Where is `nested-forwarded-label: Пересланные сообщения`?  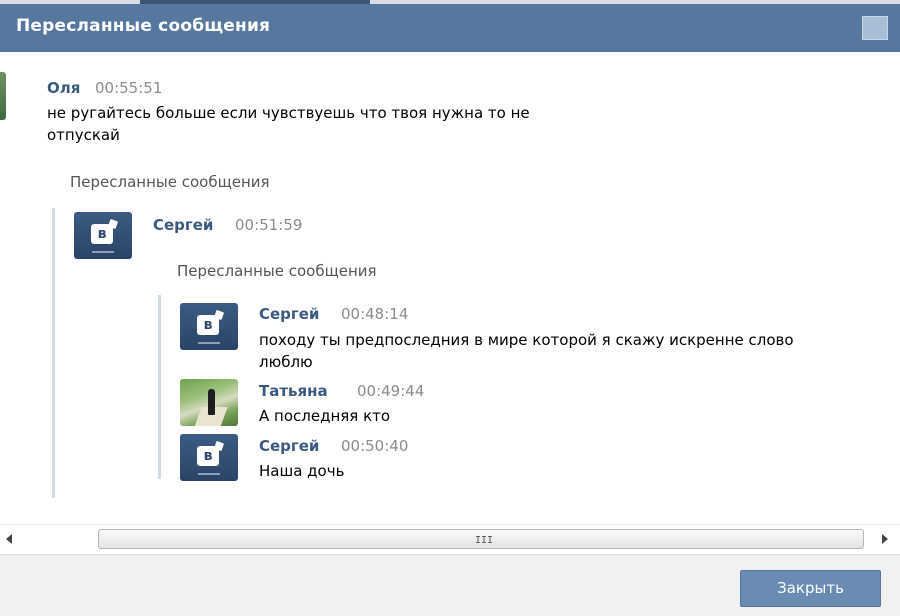
nested-forwarded-label: Пересланные сообщения is located at coordinates (277, 271).